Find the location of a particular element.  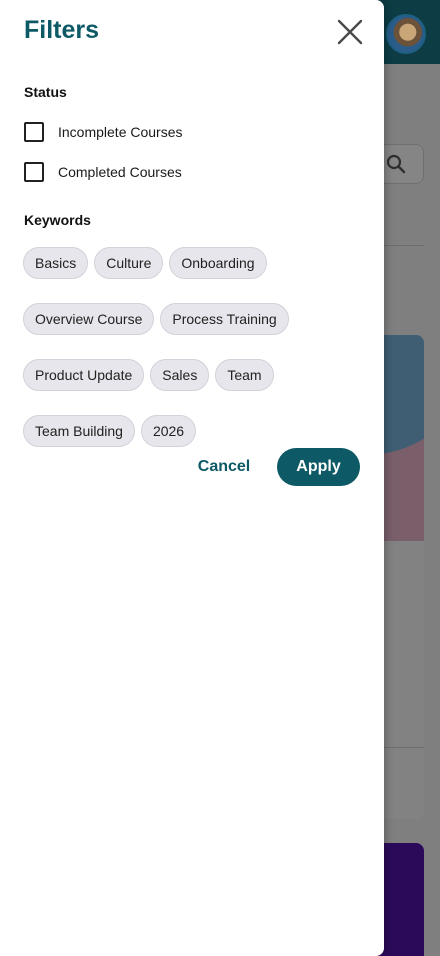

search-icon is located at coordinates (396, 164).